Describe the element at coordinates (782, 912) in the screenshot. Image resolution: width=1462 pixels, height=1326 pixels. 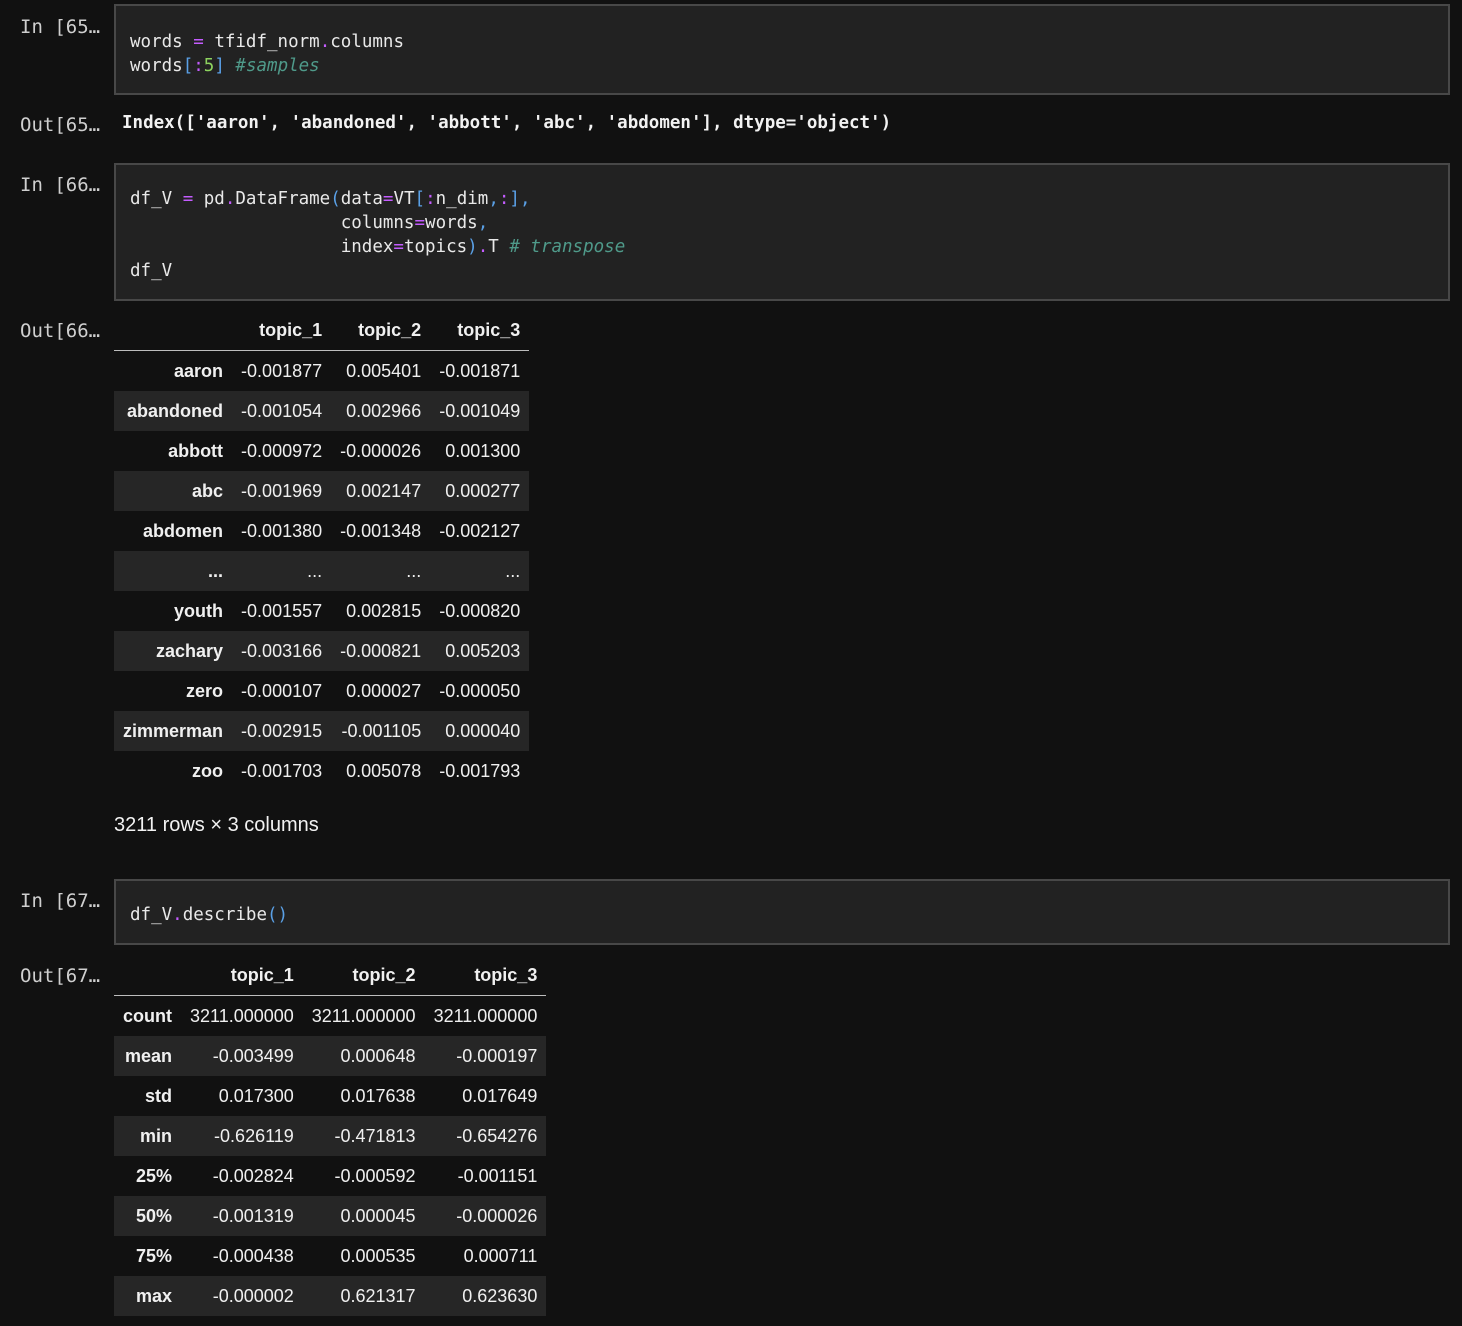
I see `code-cell-67: df_V.describe()` at that location.